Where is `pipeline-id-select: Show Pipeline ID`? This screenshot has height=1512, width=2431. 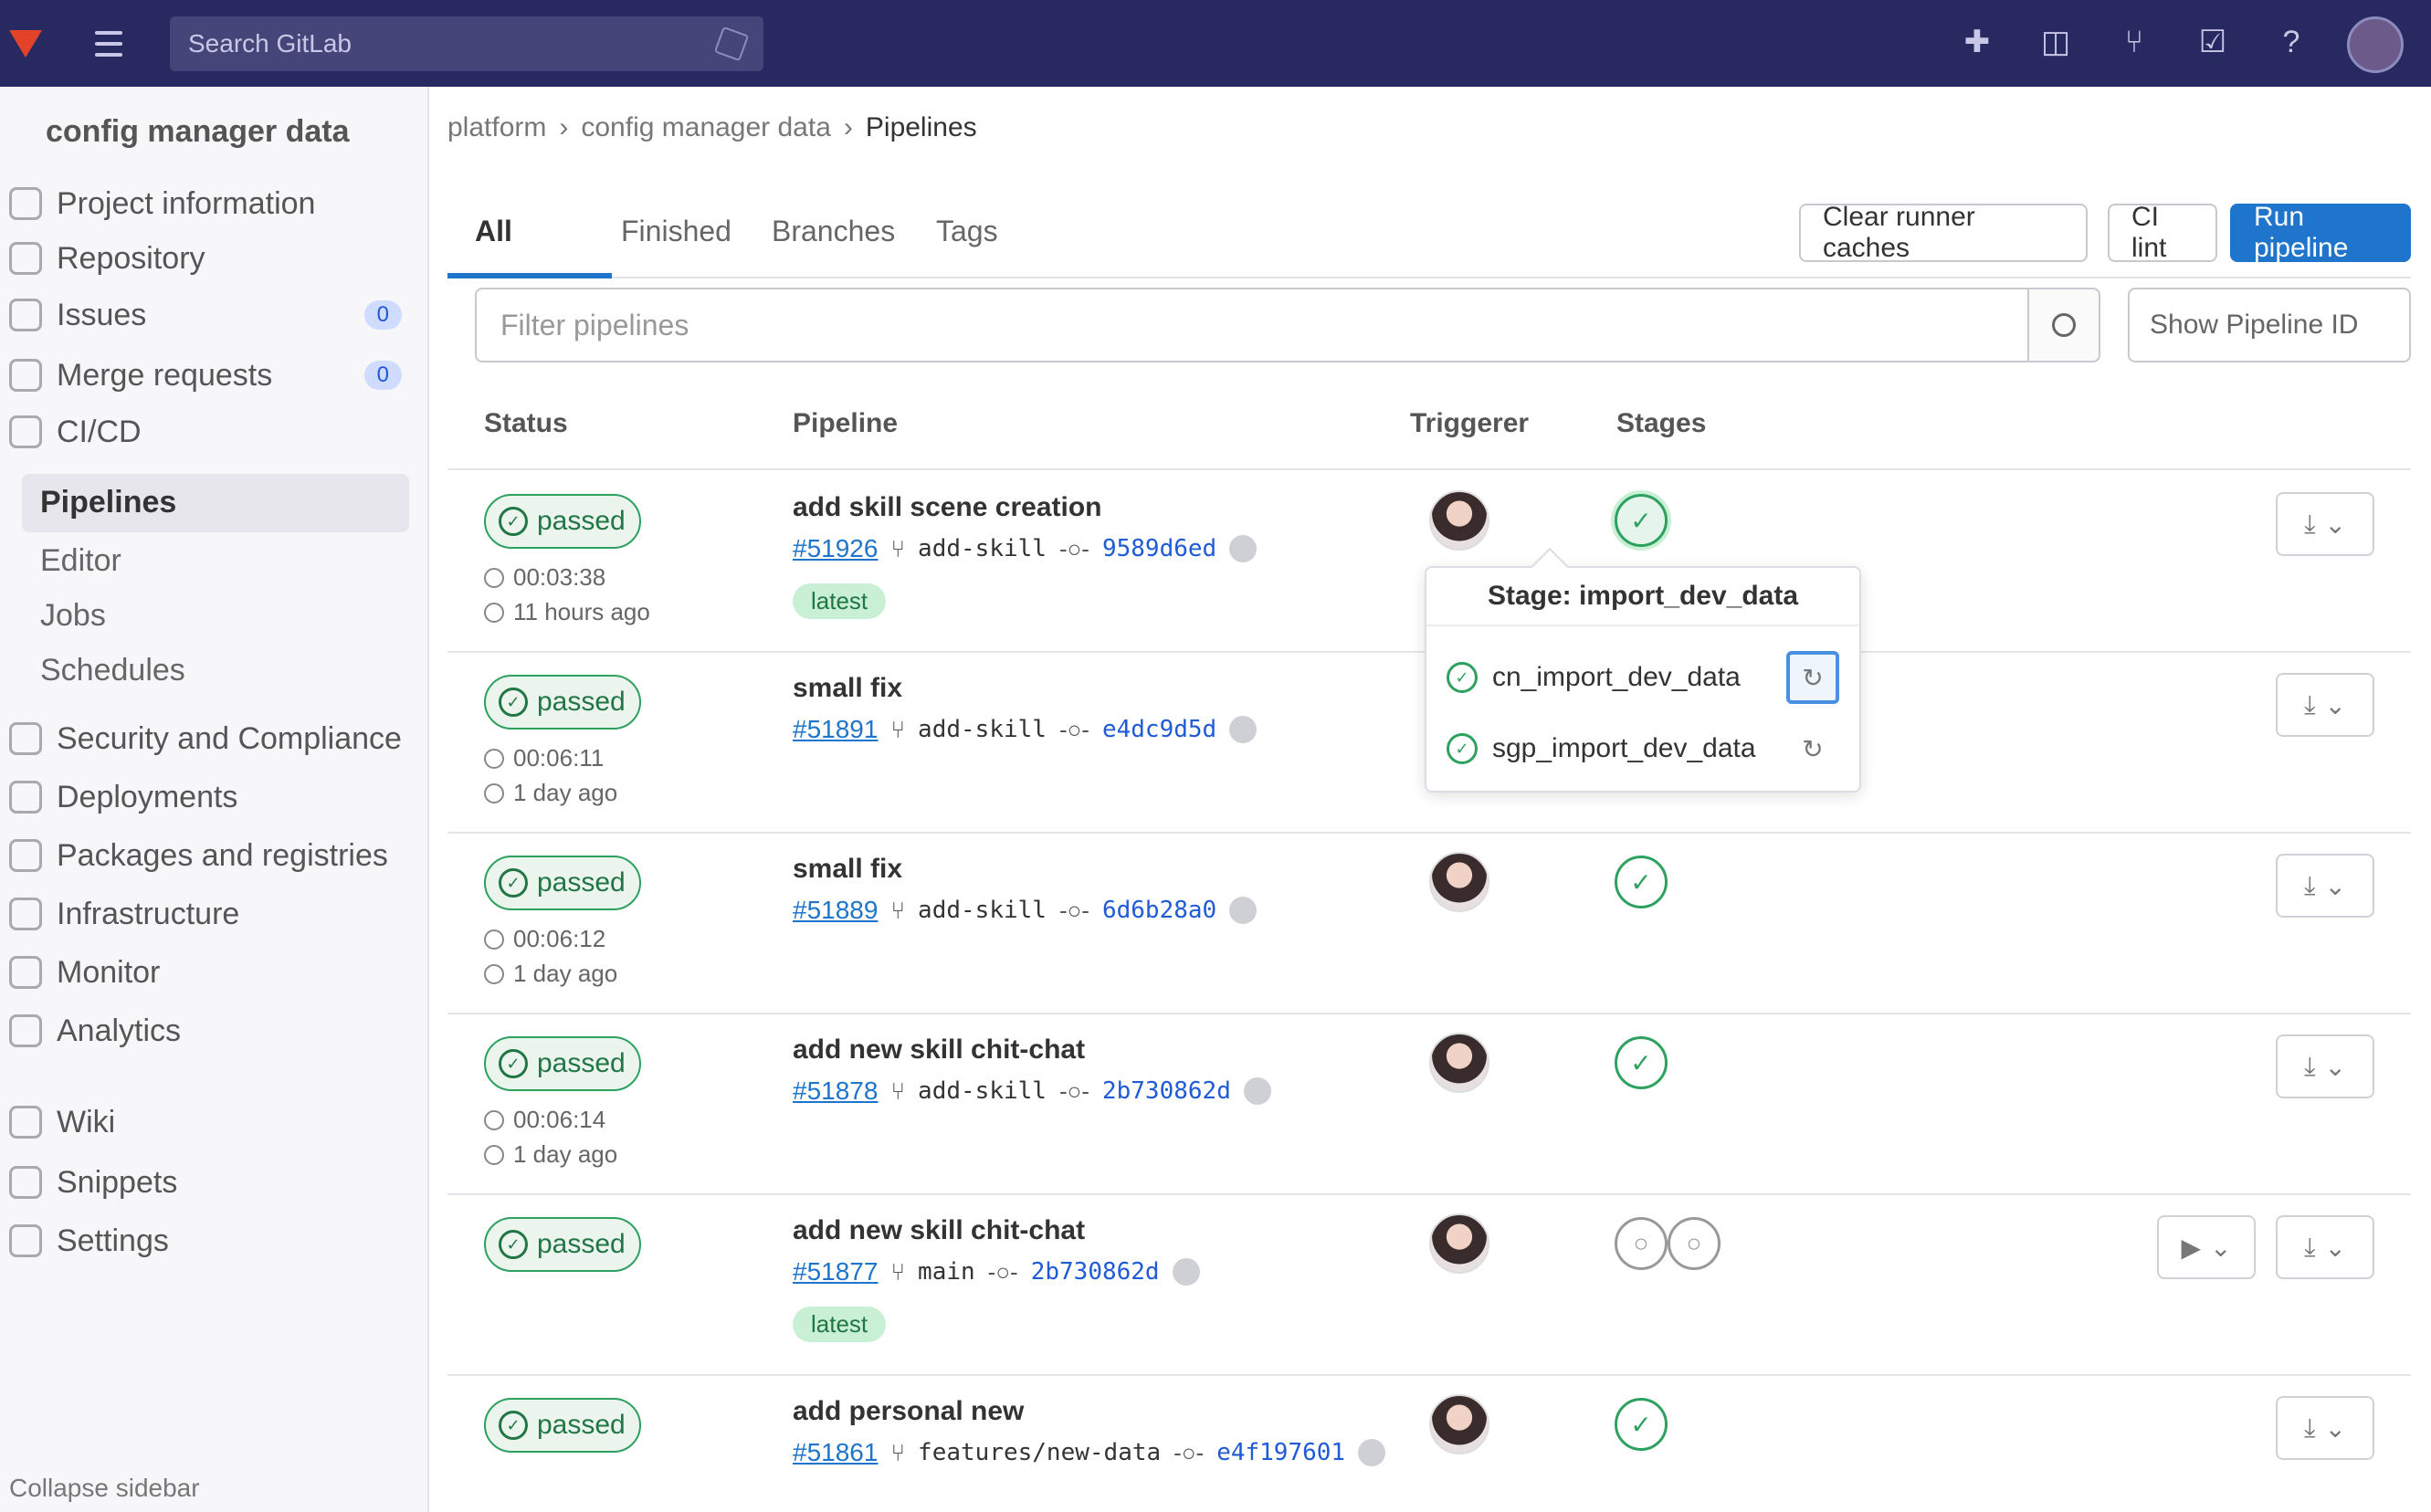 pipeline-id-select: Show Pipeline ID is located at coordinates (2269, 325).